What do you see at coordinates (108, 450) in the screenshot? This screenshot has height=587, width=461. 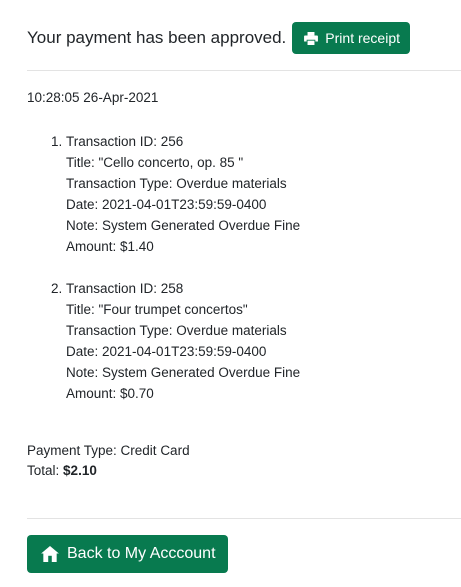 I see `payment-type: Payment Type: Credit Card` at bounding box center [108, 450].